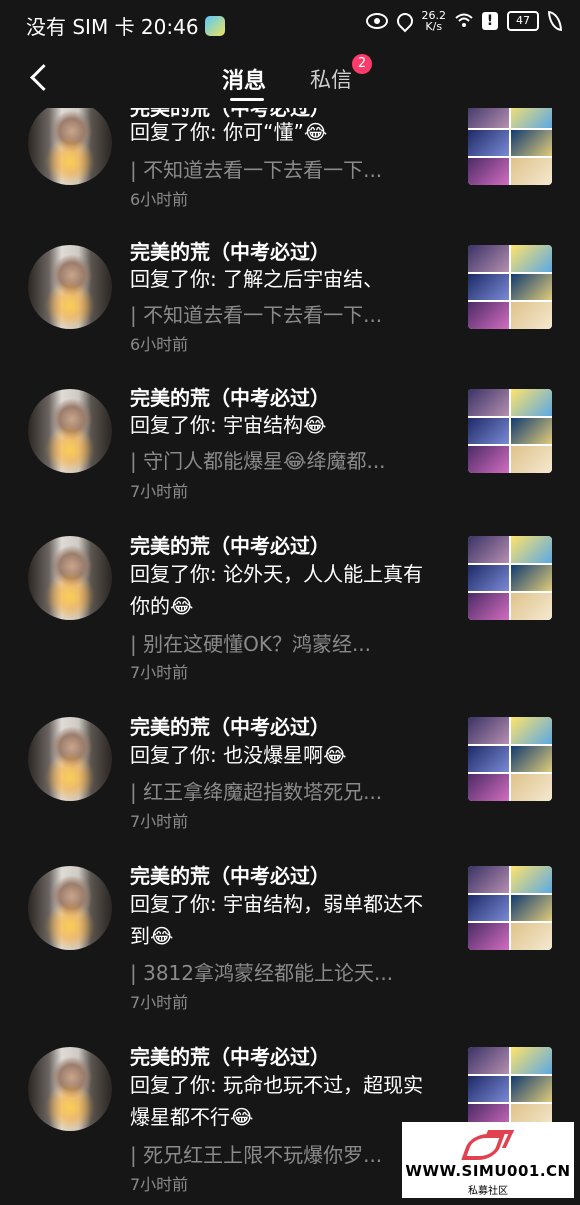 The width and height of the screenshot is (580, 1205). I want to click on reply-text: 回复了你: 宇宙结构，弱单都达不到😂, so click(277, 920).